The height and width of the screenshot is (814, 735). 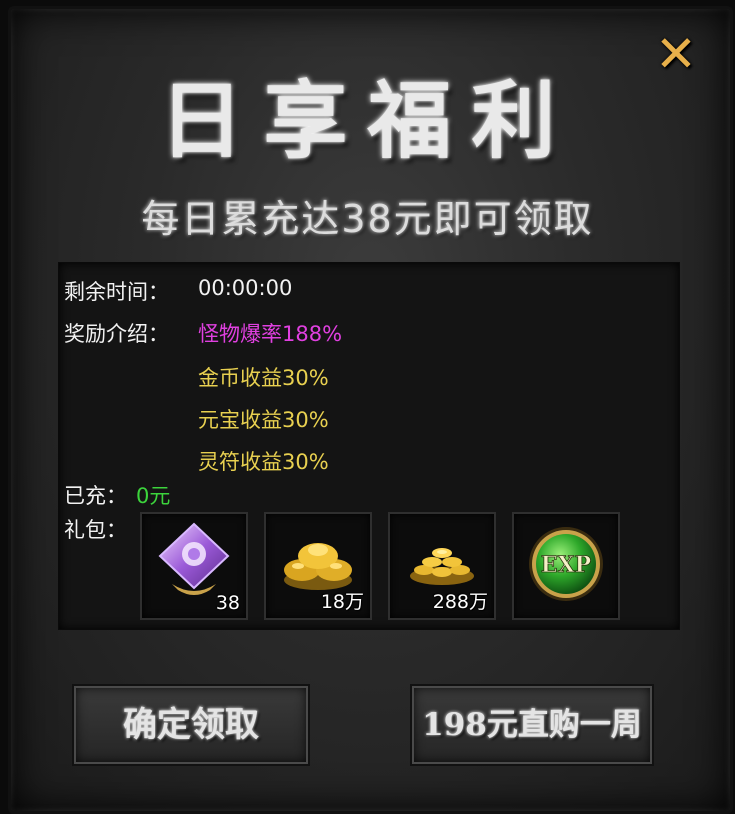 What do you see at coordinates (227, 603) in the screenshot?
I see `gift-count: 38` at bounding box center [227, 603].